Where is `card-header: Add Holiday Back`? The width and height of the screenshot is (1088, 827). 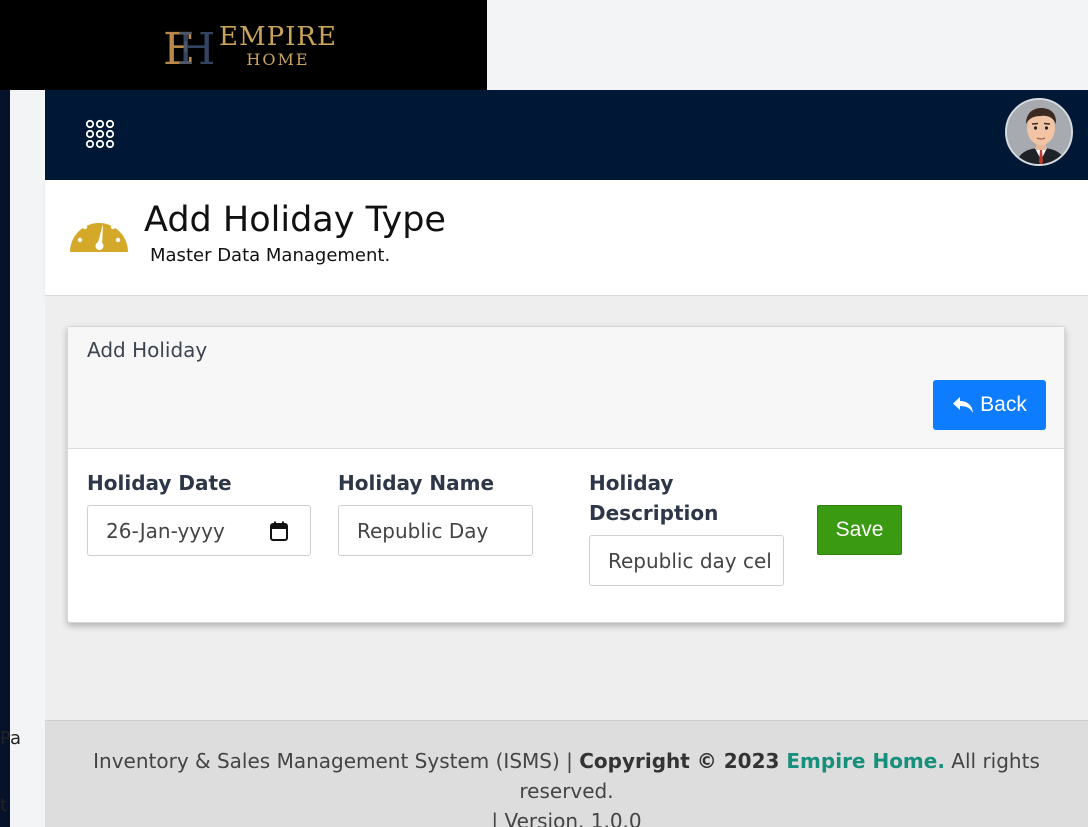 card-header: Add Holiday Back is located at coordinates (566, 388).